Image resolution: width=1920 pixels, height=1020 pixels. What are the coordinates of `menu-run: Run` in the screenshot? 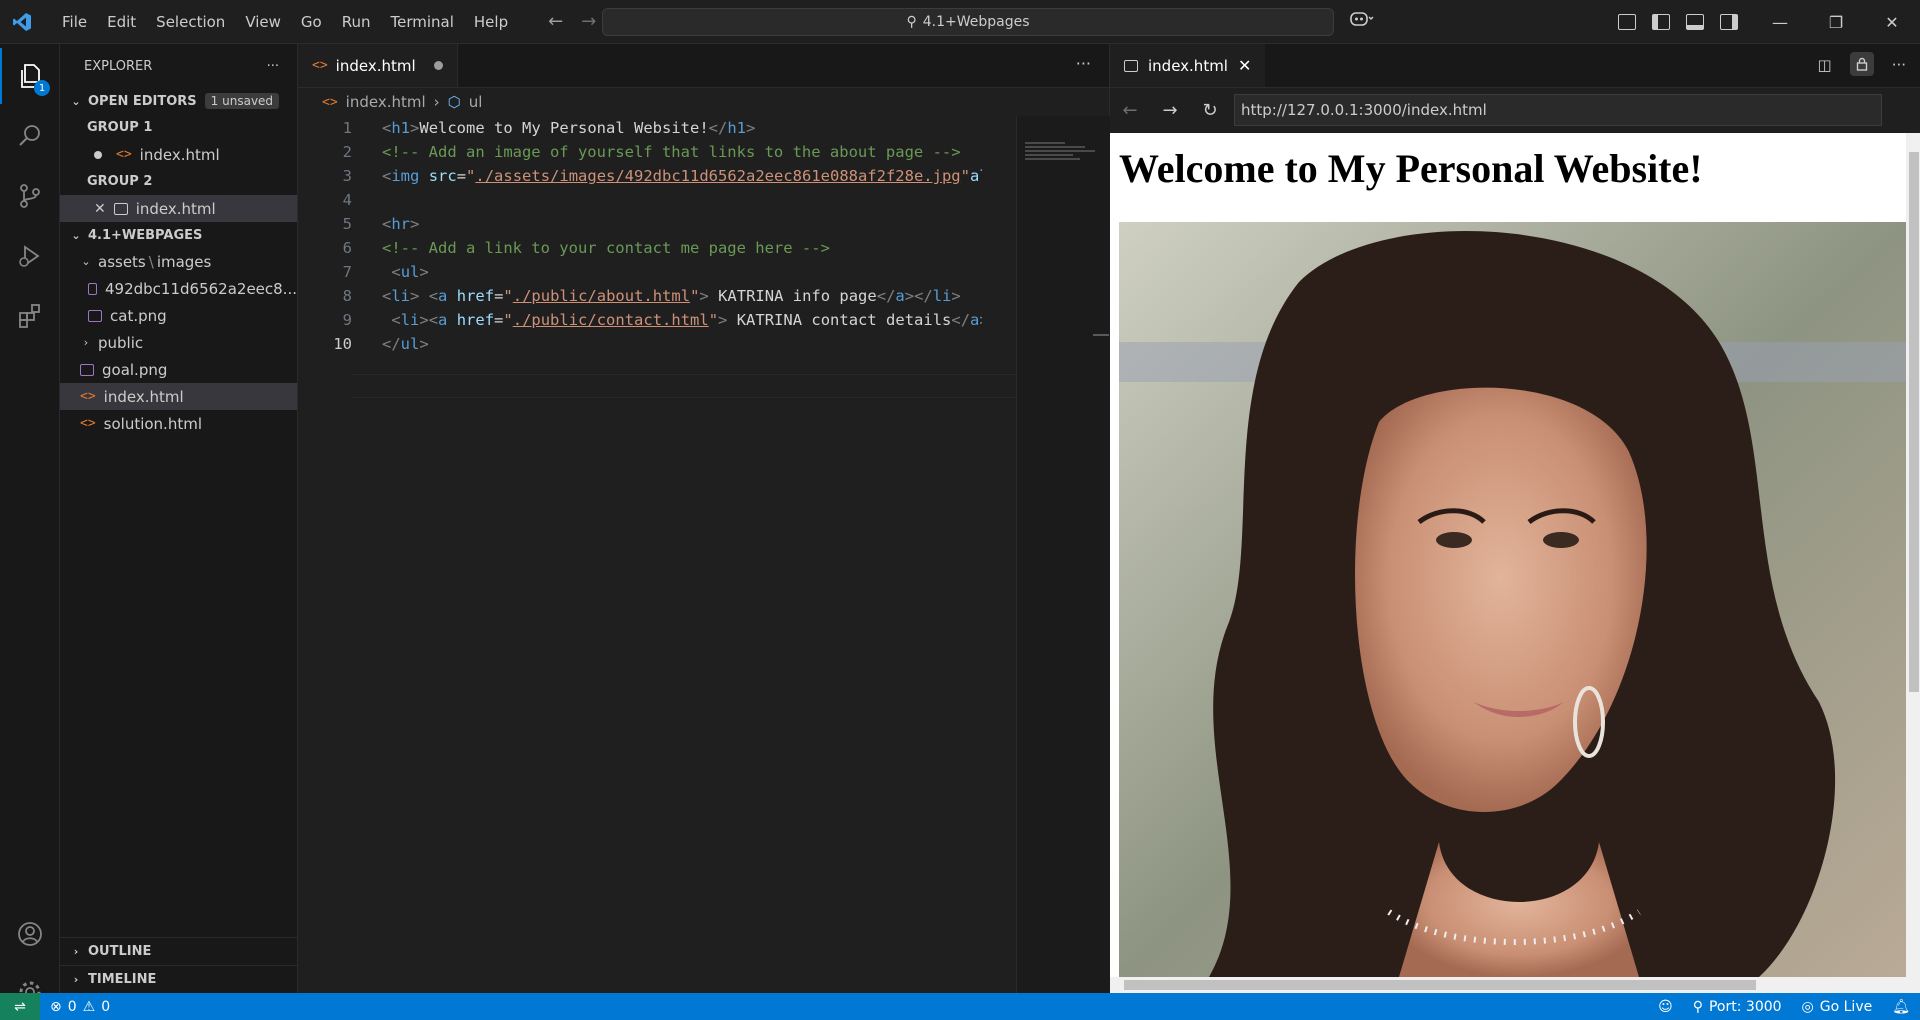 It's located at (356, 22).